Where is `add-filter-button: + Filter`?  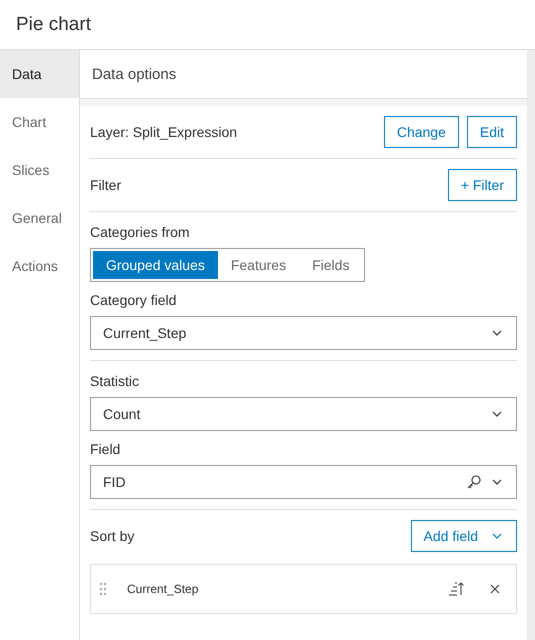 add-filter-button: + Filter is located at coordinates (482, 185).